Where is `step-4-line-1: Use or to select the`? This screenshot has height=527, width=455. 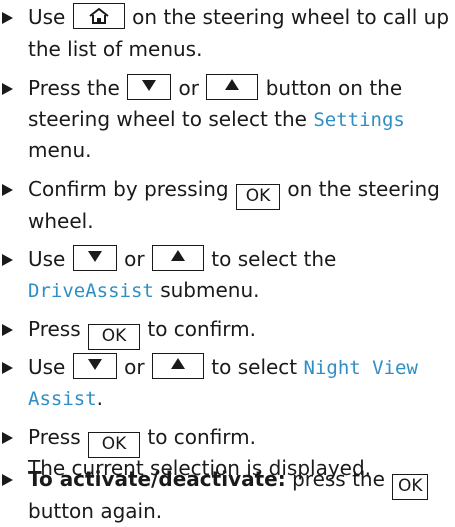
step-4-line-1: Use or to select the is located at coordinates (182, 259).